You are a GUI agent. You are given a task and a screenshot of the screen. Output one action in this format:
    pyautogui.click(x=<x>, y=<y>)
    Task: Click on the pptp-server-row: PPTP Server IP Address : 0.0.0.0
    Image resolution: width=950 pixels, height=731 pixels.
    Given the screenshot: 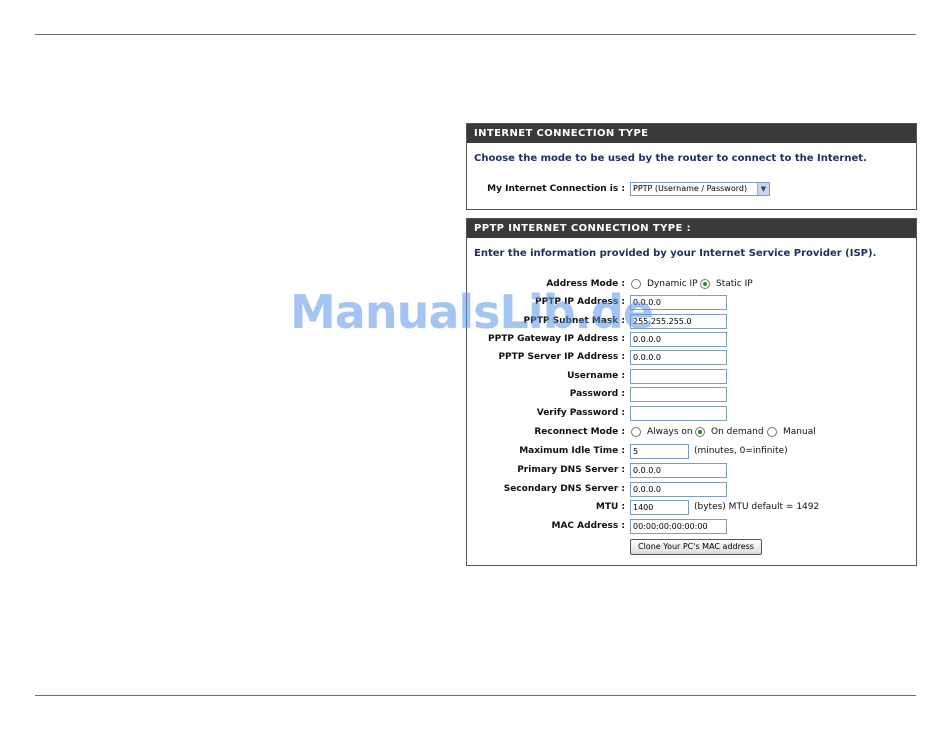 What is the action you would take?
    pyautogui.click(x=691, y=358)
    